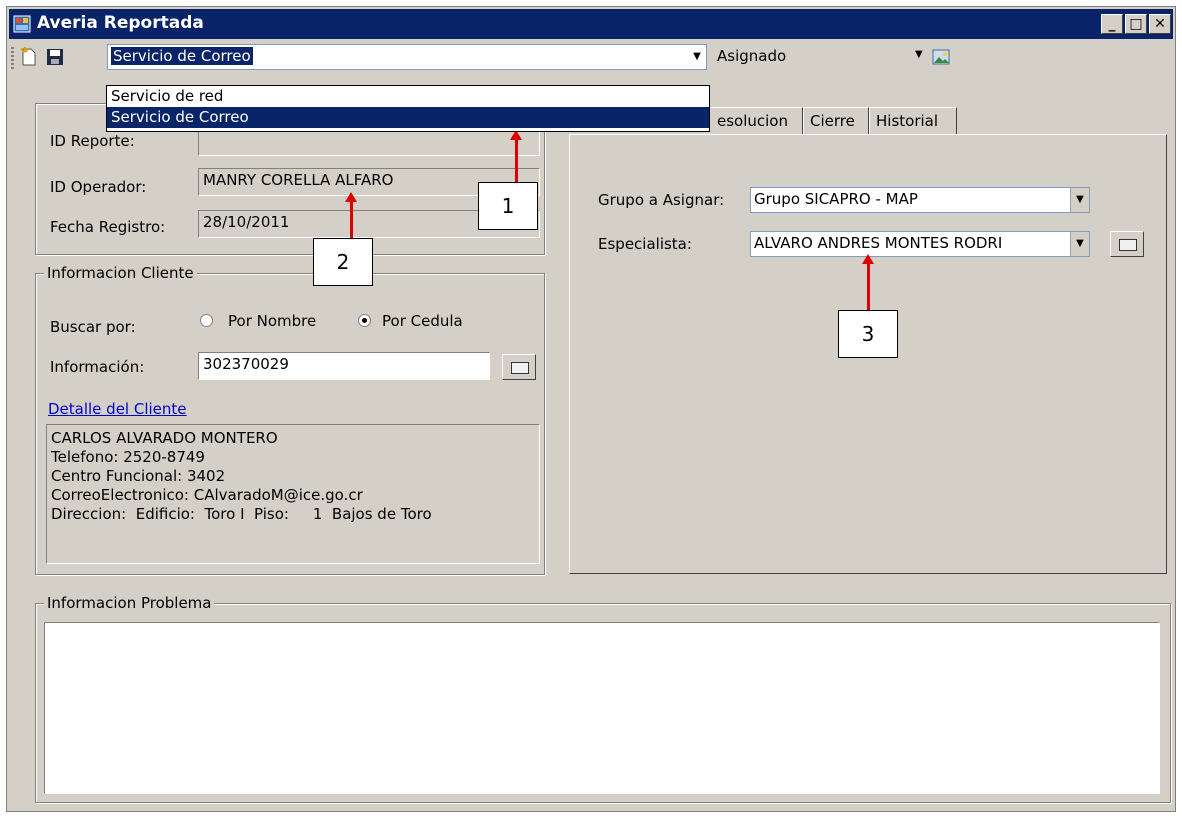 The image size is (1182, 818). I want to click on callout-3: 3, so click(868, 334).